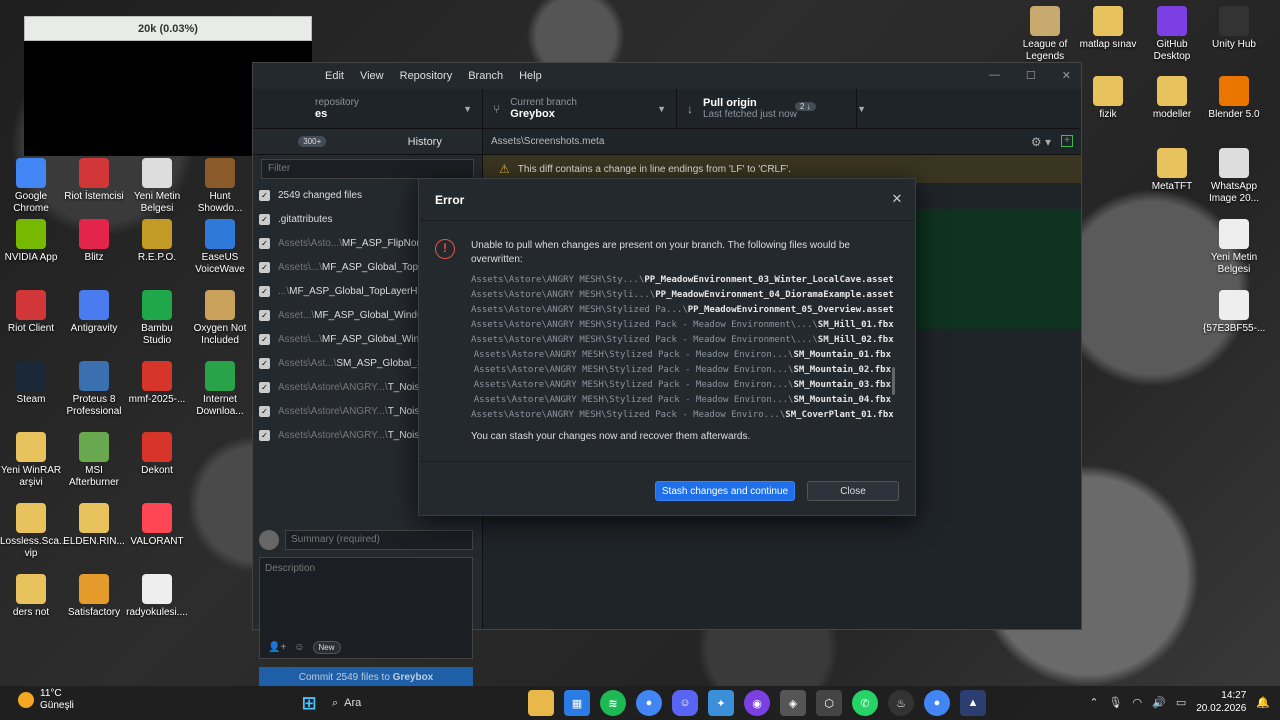  I want to click on desktop-icon: Blitz, so click(94, 241).